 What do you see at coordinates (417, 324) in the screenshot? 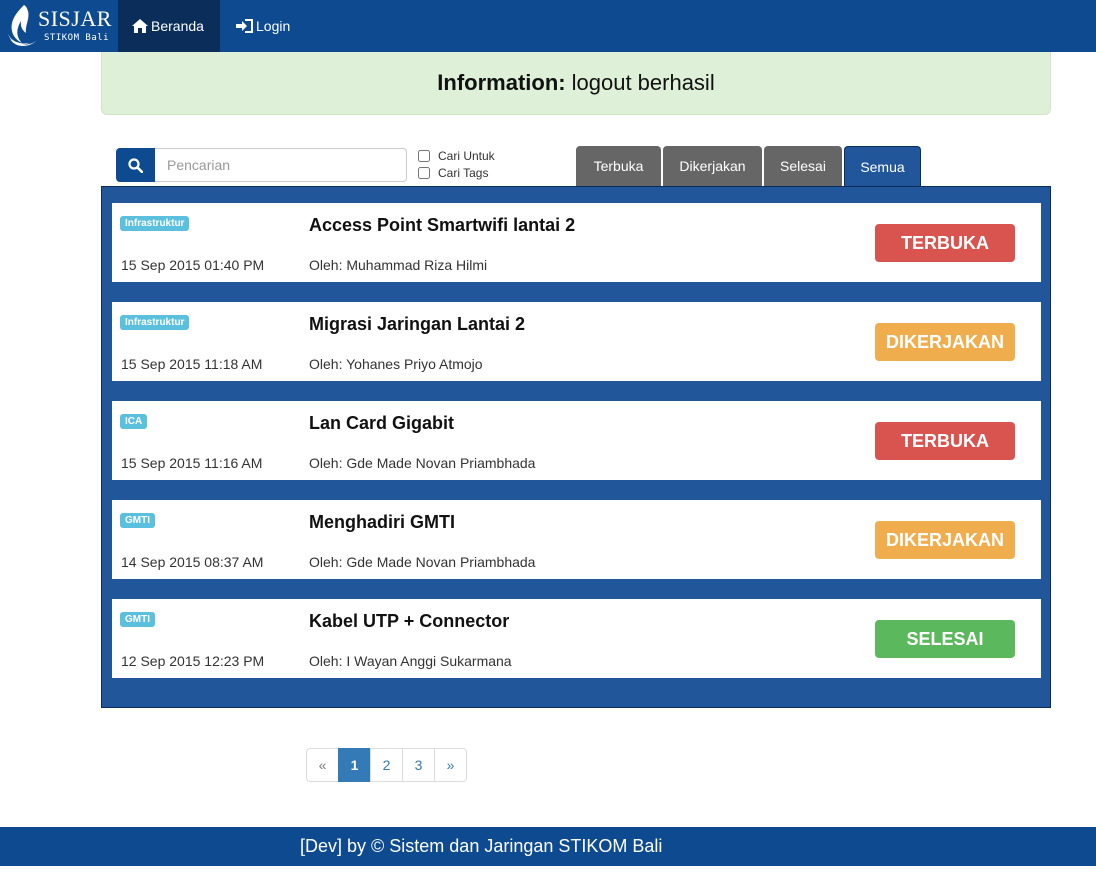
I see `ticket-title: Migrasi Jaringan Lantai 2` at bounding box center [417, 324].